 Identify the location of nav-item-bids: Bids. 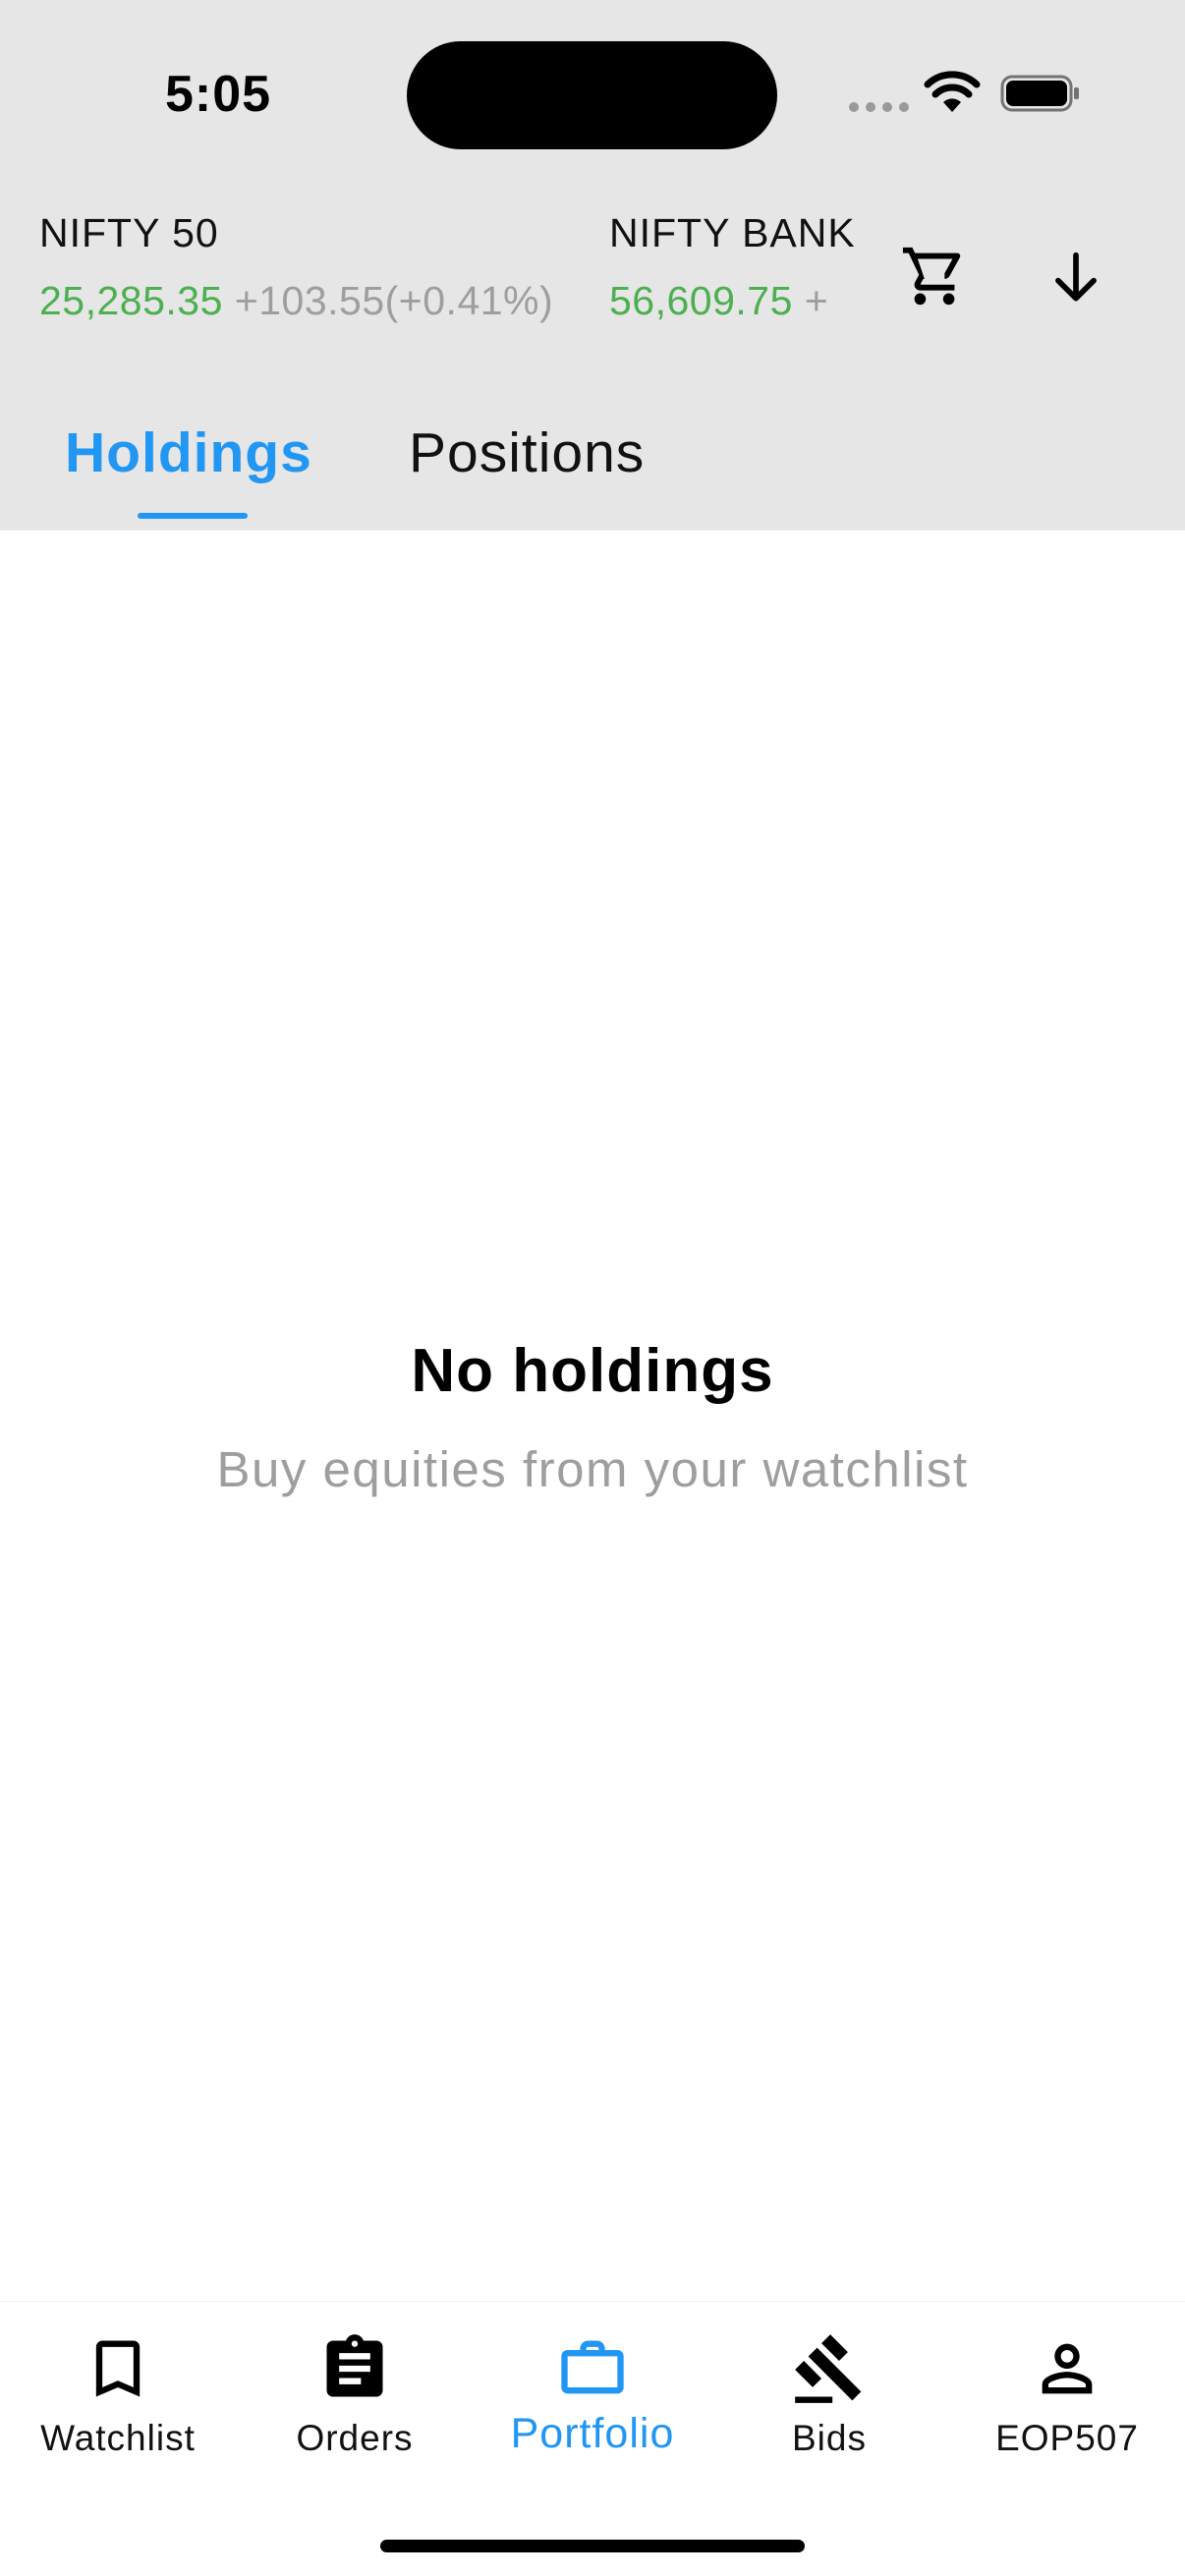
(829, 2395).